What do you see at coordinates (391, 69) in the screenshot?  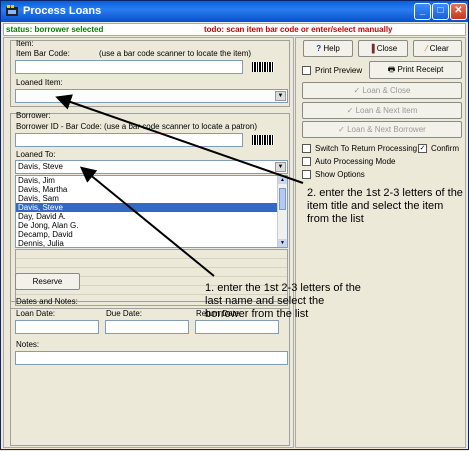 I see `printer-icon: 🖶` at bounding box center [391, 69].